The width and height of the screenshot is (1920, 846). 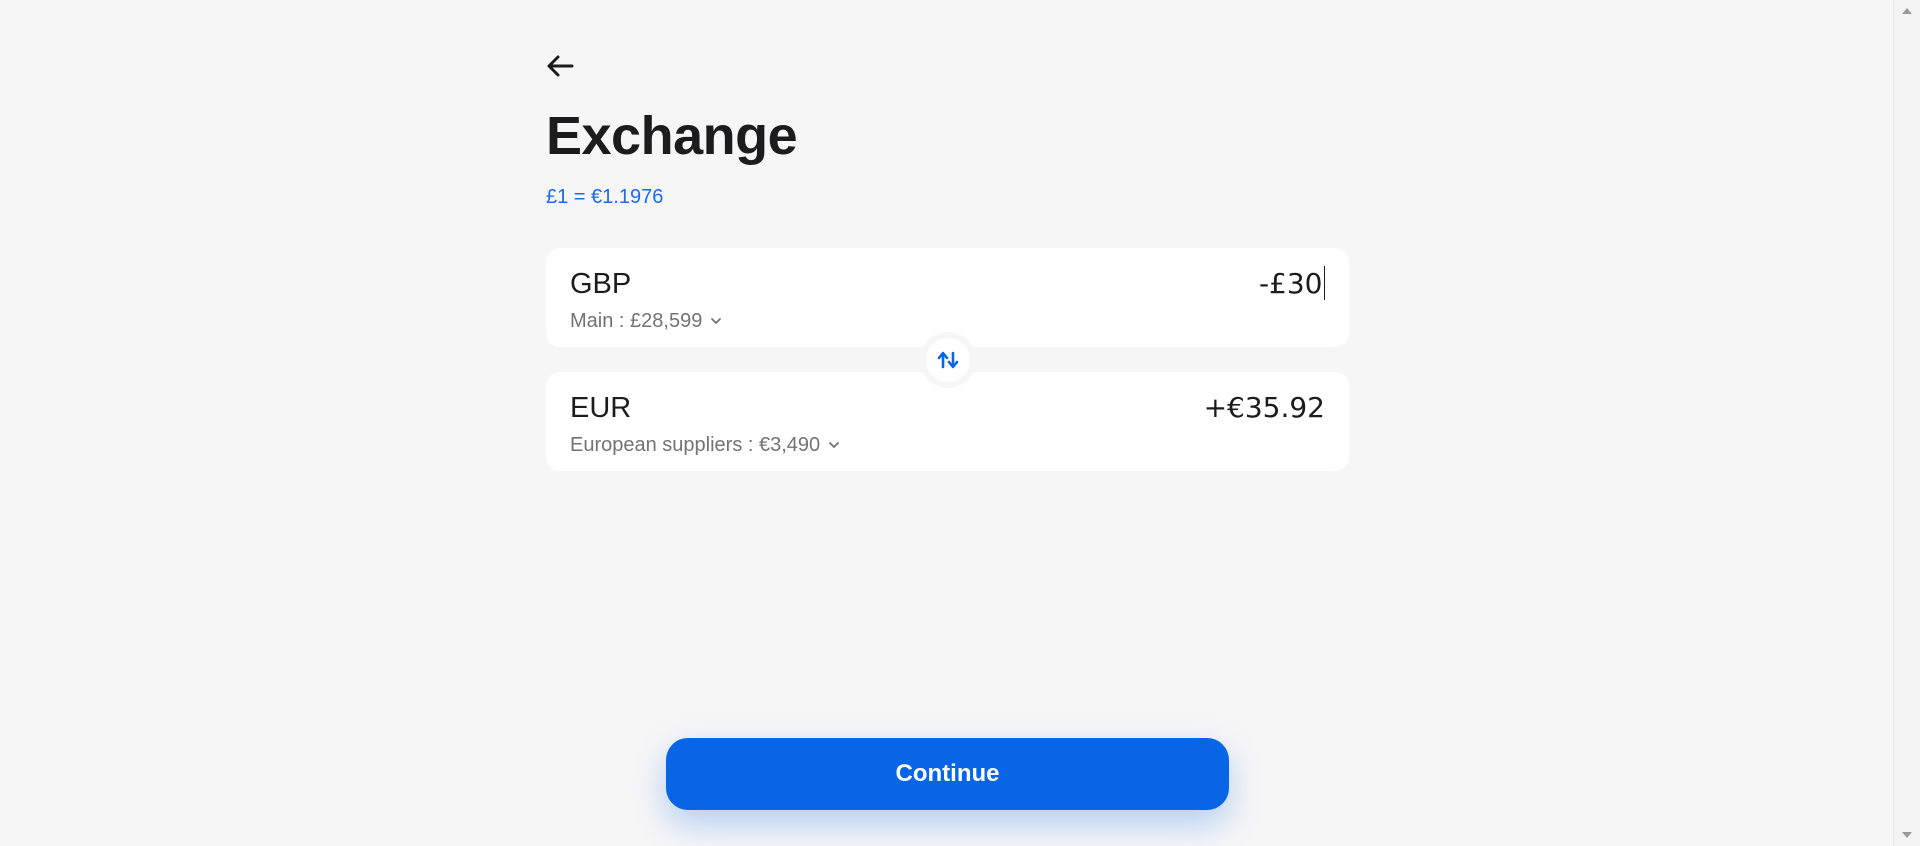 I want to click on back-button, so click(x=560, y=66).